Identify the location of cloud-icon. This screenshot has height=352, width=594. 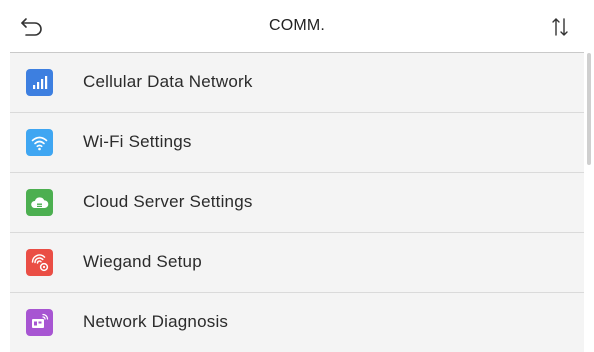
(39, 202).